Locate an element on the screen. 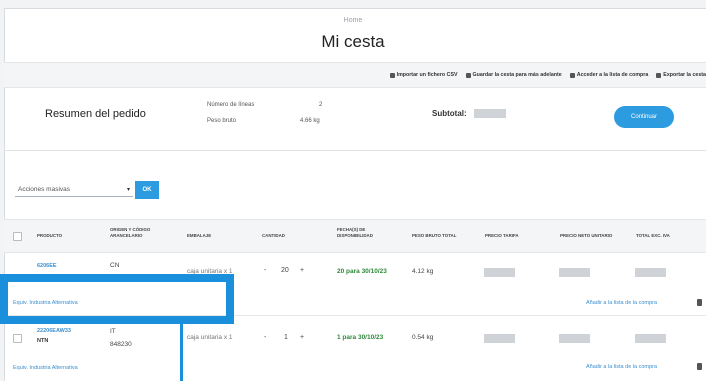 This screenshot has width=706, height=381. highlight-pointer-line is located at coordinates (181, 349).